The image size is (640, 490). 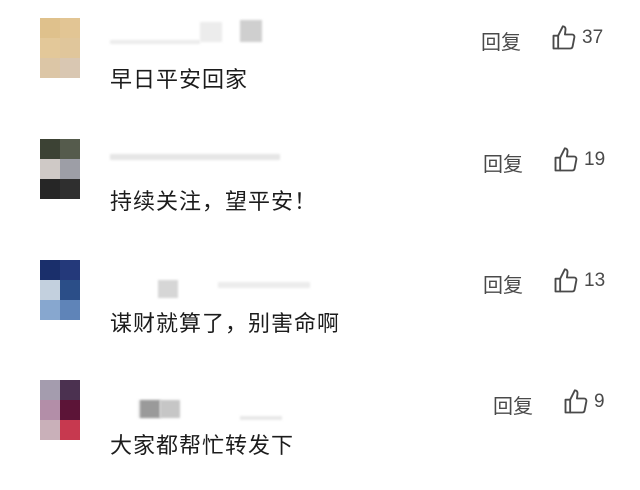 I want to click on like-button: 19, so click(x=578, y=160).